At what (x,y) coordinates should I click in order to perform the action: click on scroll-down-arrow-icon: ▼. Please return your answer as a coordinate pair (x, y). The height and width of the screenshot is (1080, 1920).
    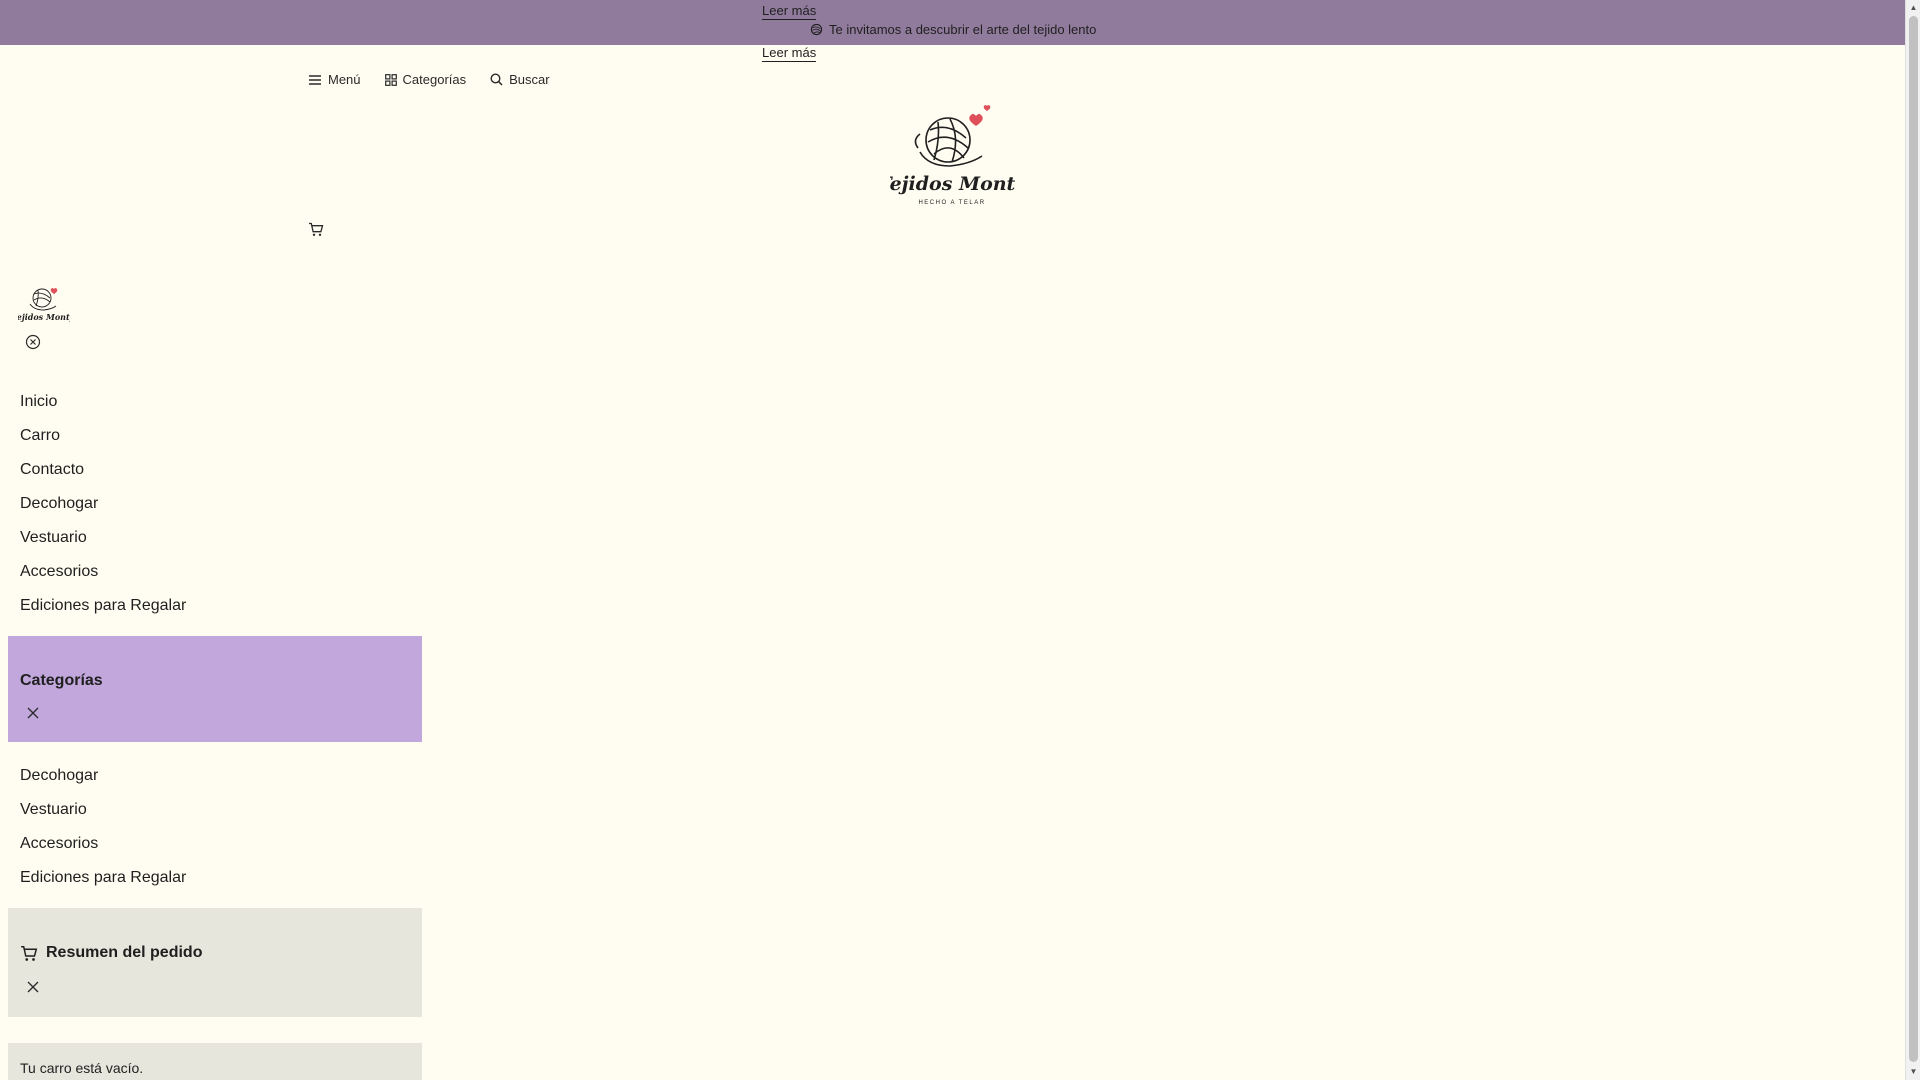
    Looking at the image, I should click on (1913, 1072).